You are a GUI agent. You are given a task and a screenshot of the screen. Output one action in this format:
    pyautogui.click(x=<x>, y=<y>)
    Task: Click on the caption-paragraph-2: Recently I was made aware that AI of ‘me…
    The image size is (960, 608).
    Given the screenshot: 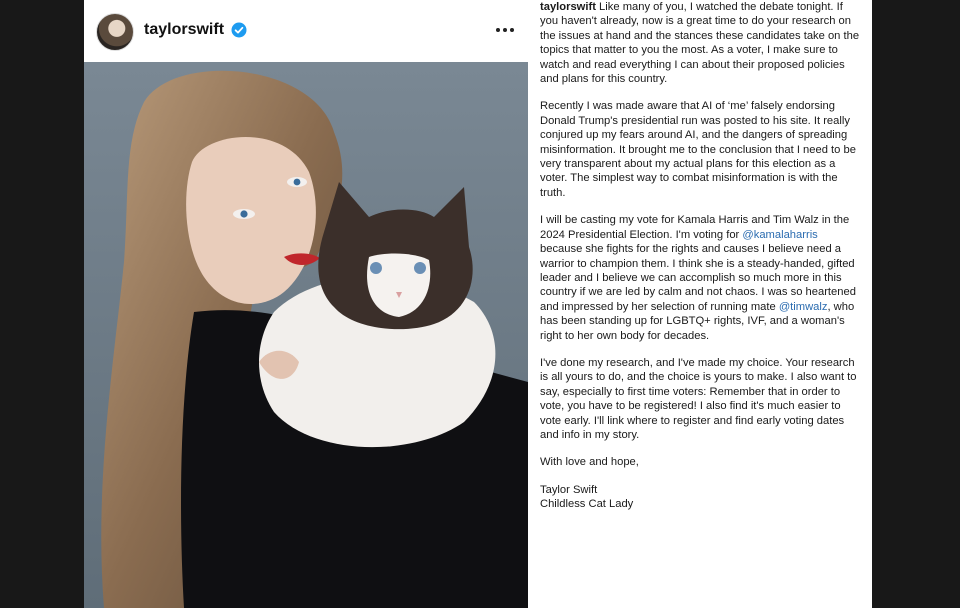 What is the action you would take?
    pyautogui.click(x=698, y=149)
    